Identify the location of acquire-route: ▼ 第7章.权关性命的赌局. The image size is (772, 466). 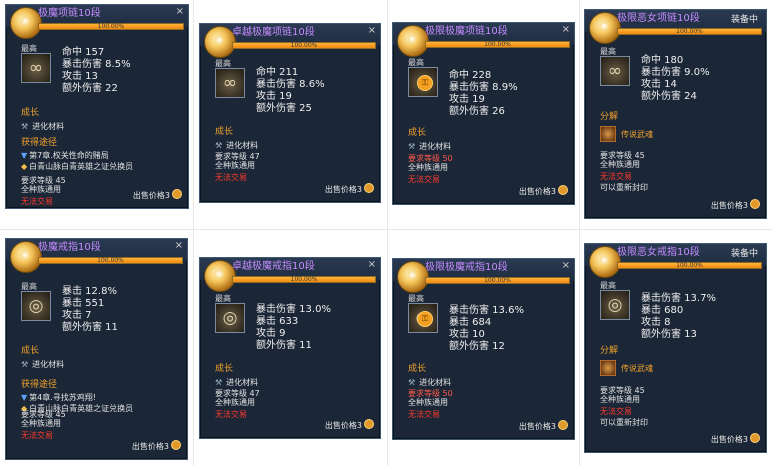
(65, 155).